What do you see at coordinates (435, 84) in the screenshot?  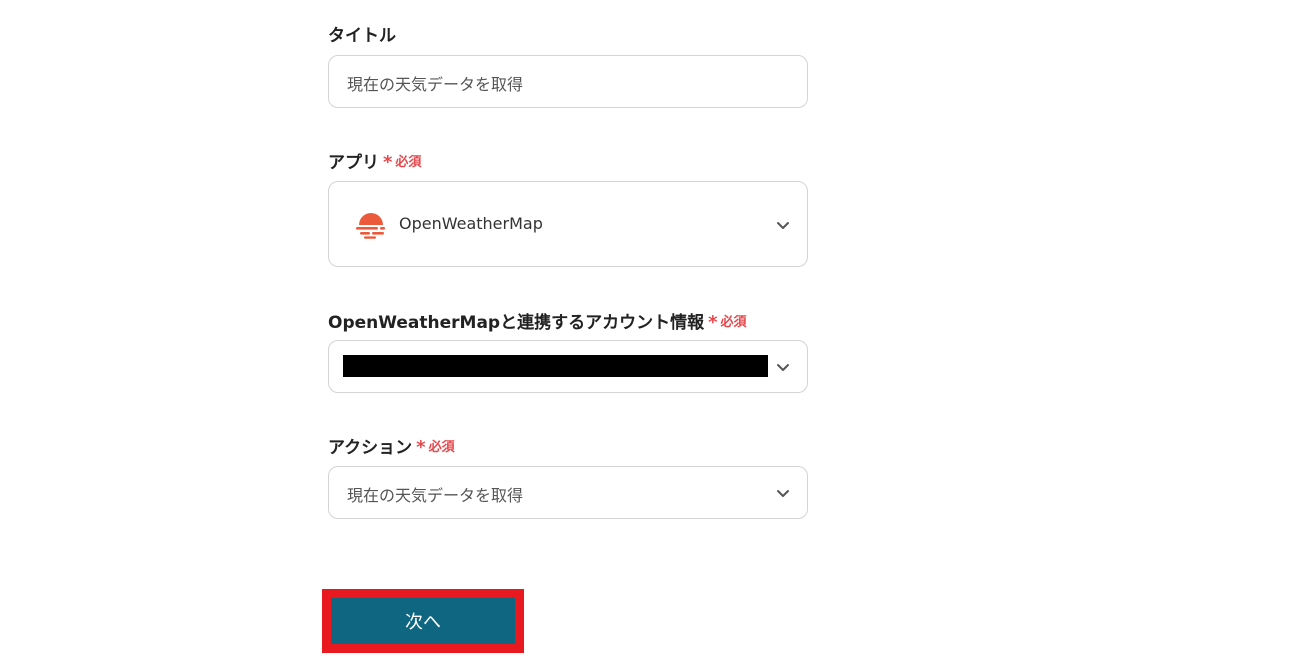 I see `title-input-value: 現在の天気データを取得` at bounding box center [435, 84].